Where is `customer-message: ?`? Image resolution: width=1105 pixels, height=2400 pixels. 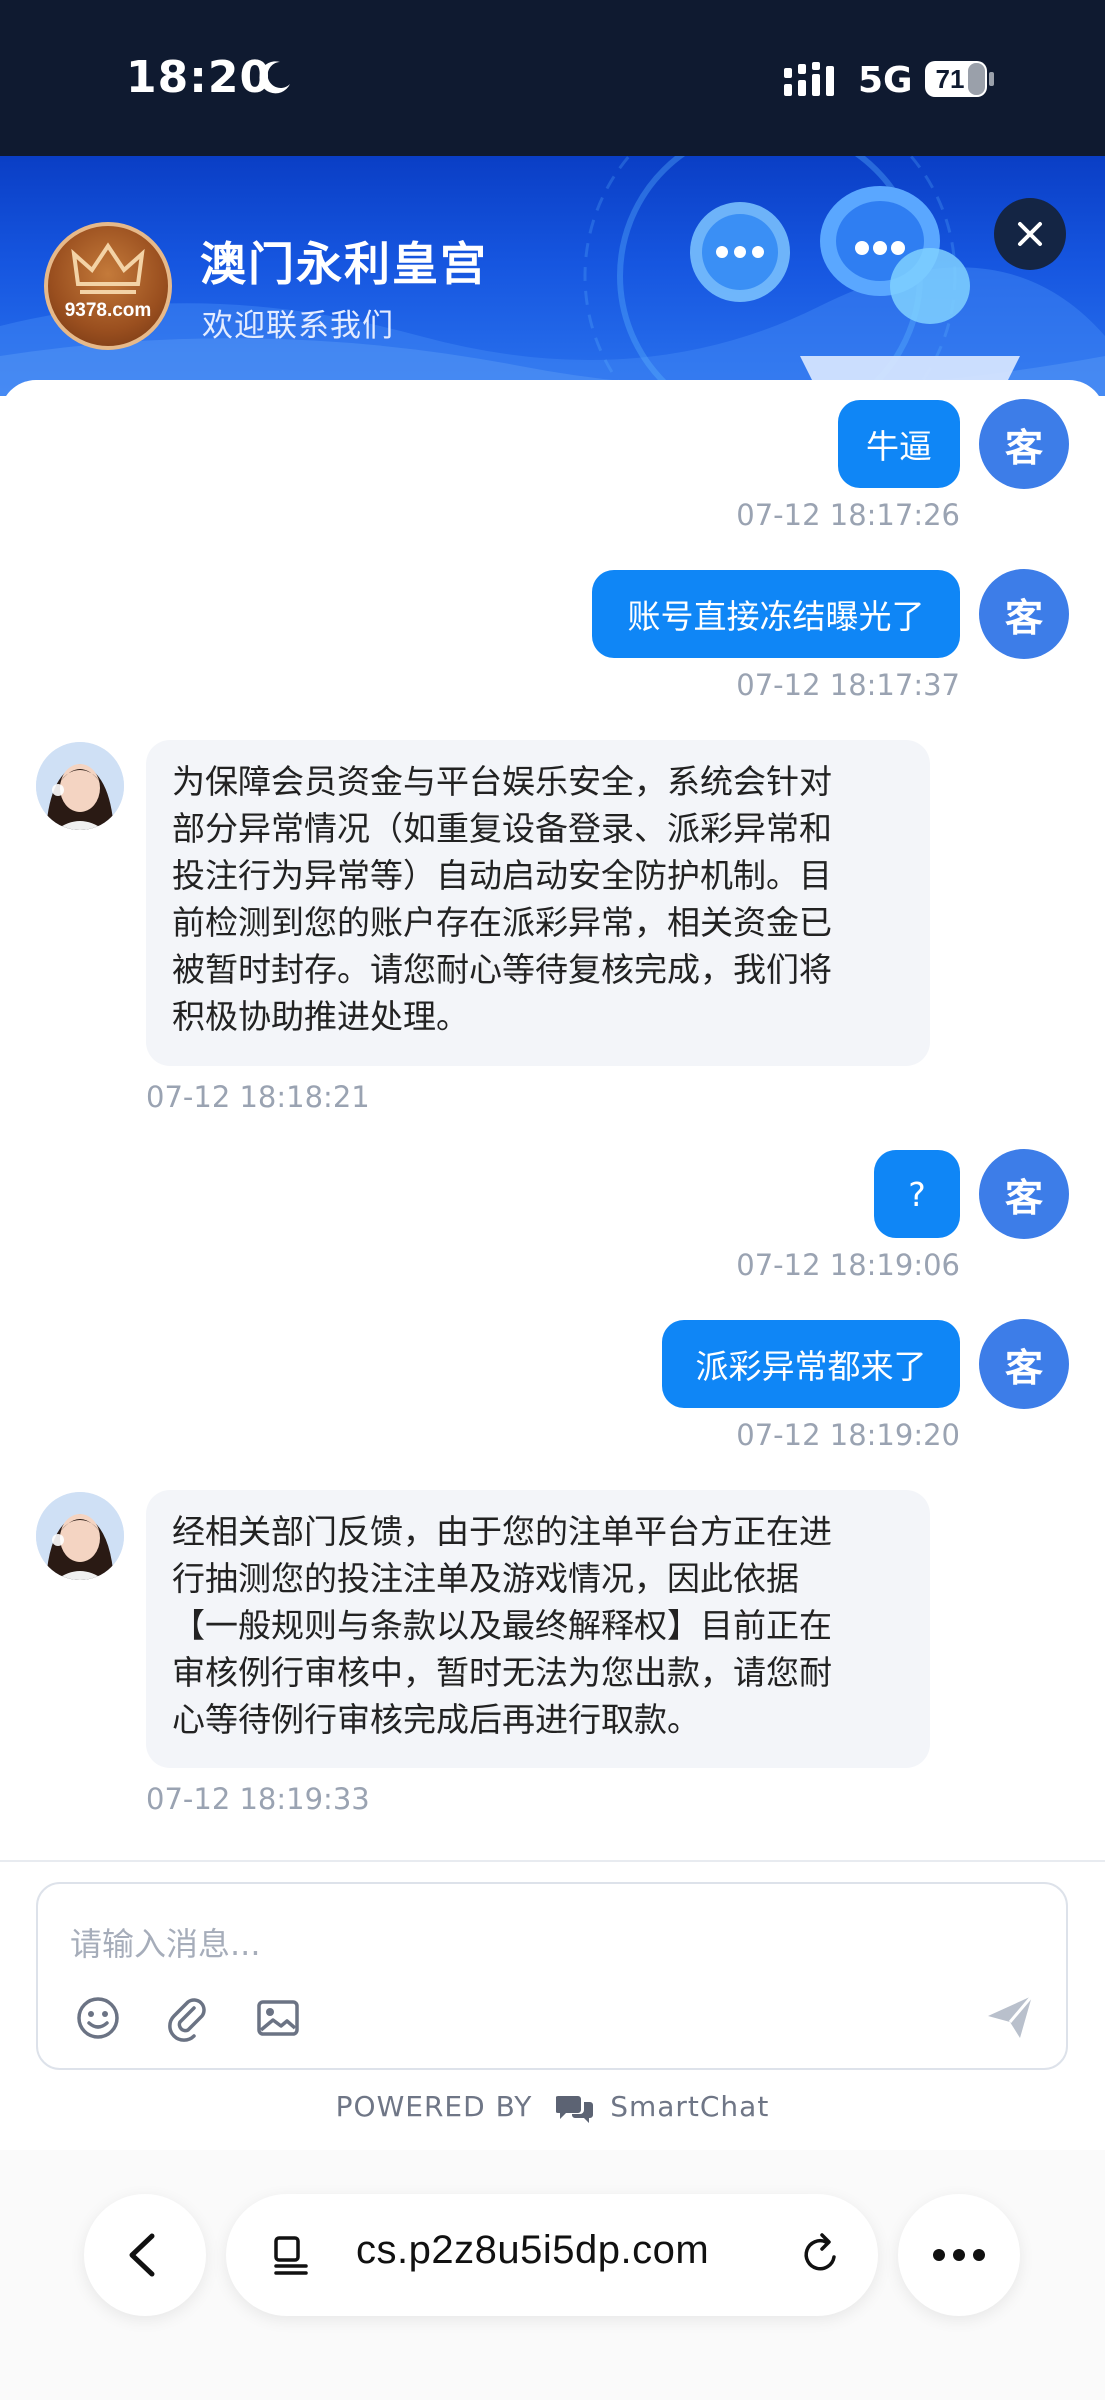 customer-message: ? is located at coordinates (917, 1194).